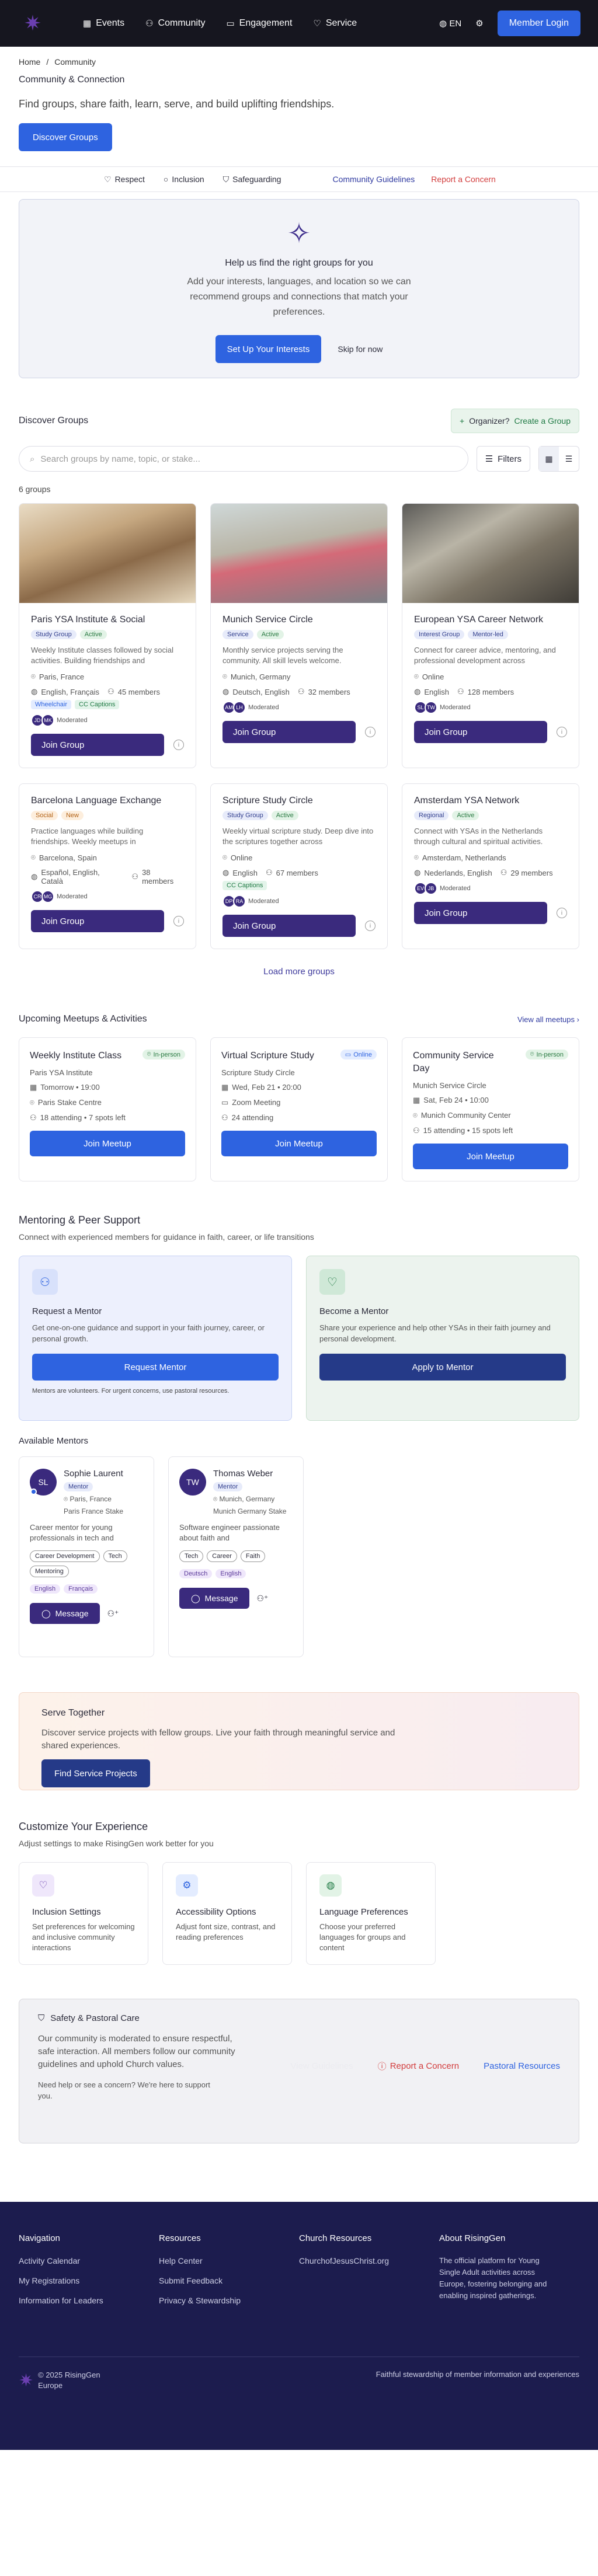  Describe the element at coordinates (249, 1474) in the screenshot. I see `mentor-name: Thomas Weber` at that location.